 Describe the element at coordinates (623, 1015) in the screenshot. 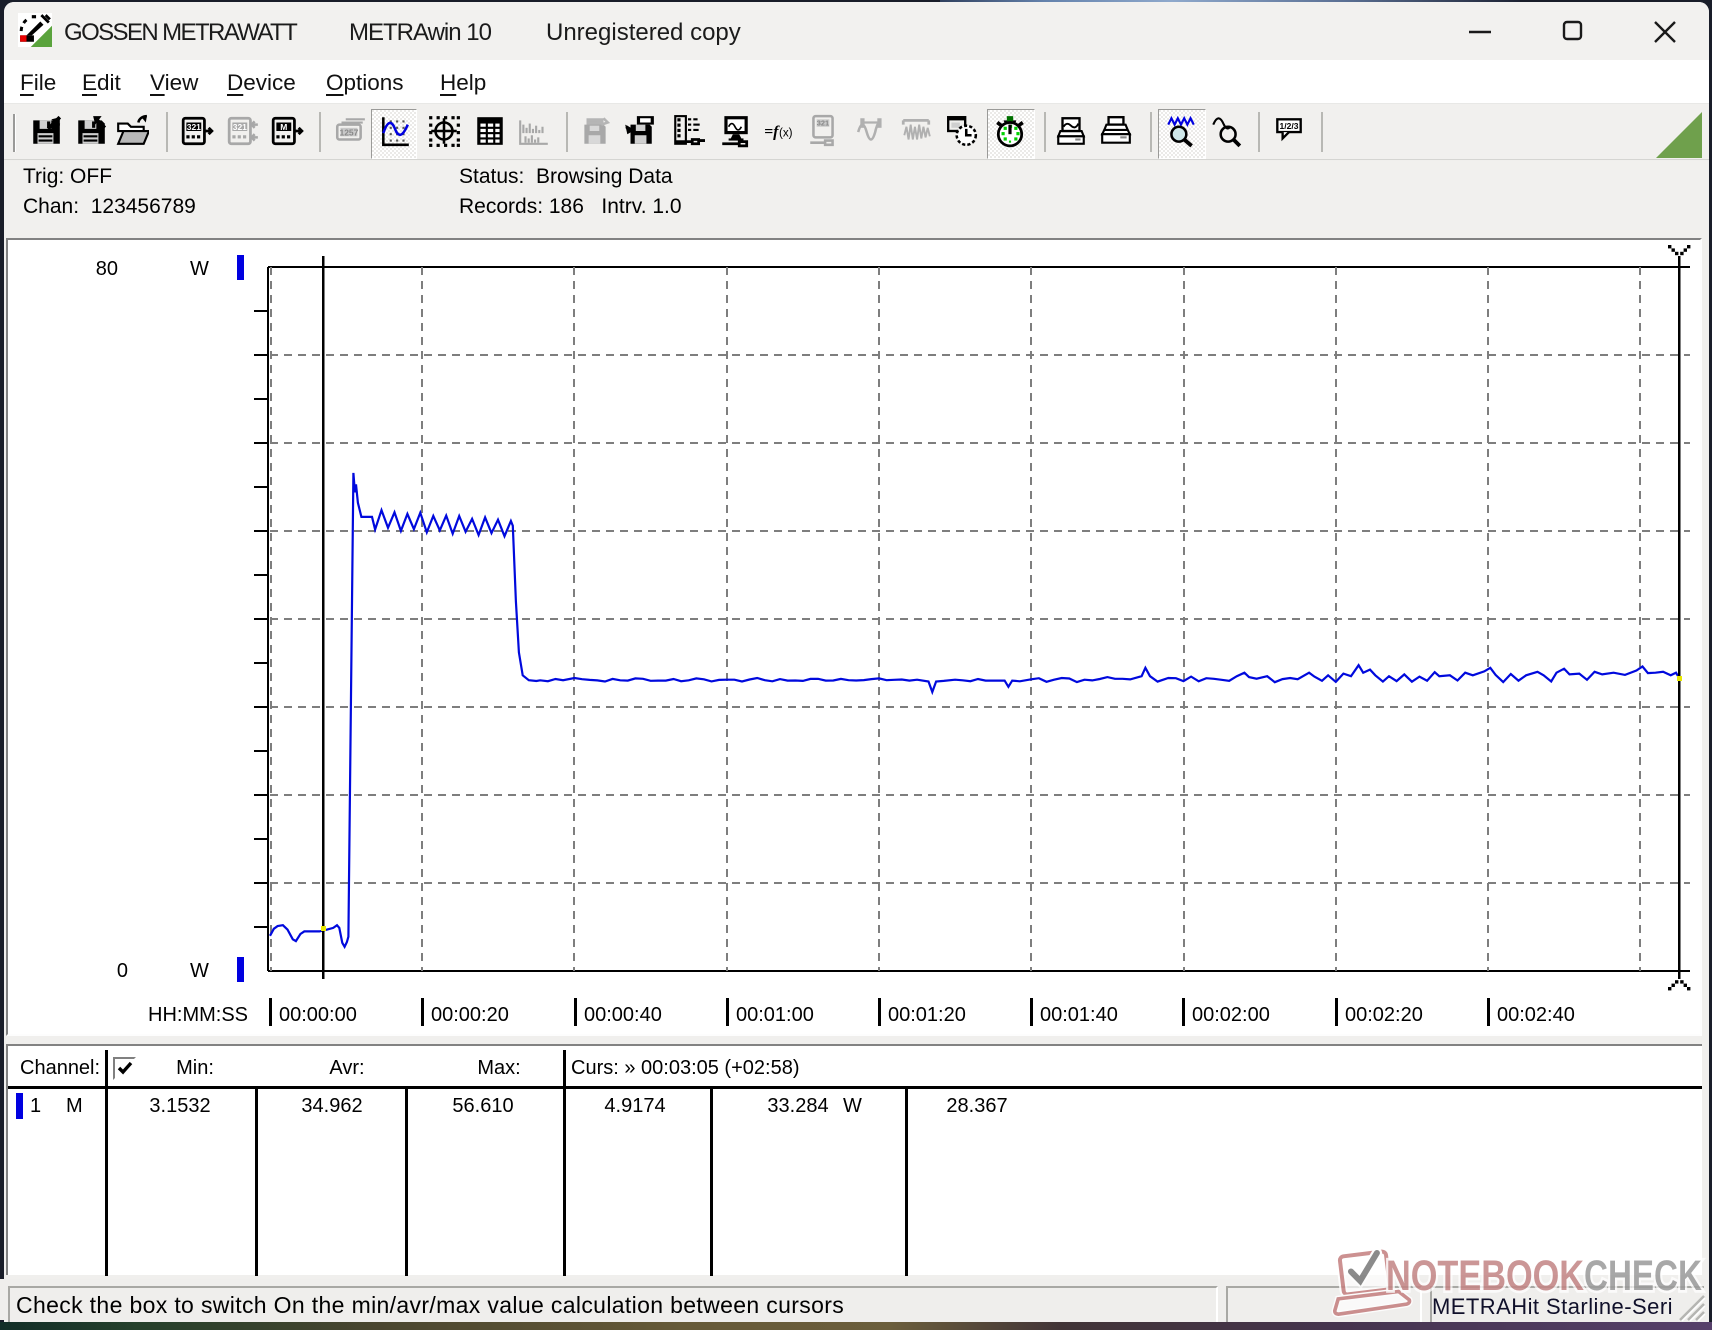

I see `svg-text: 00:00:40` at that location.